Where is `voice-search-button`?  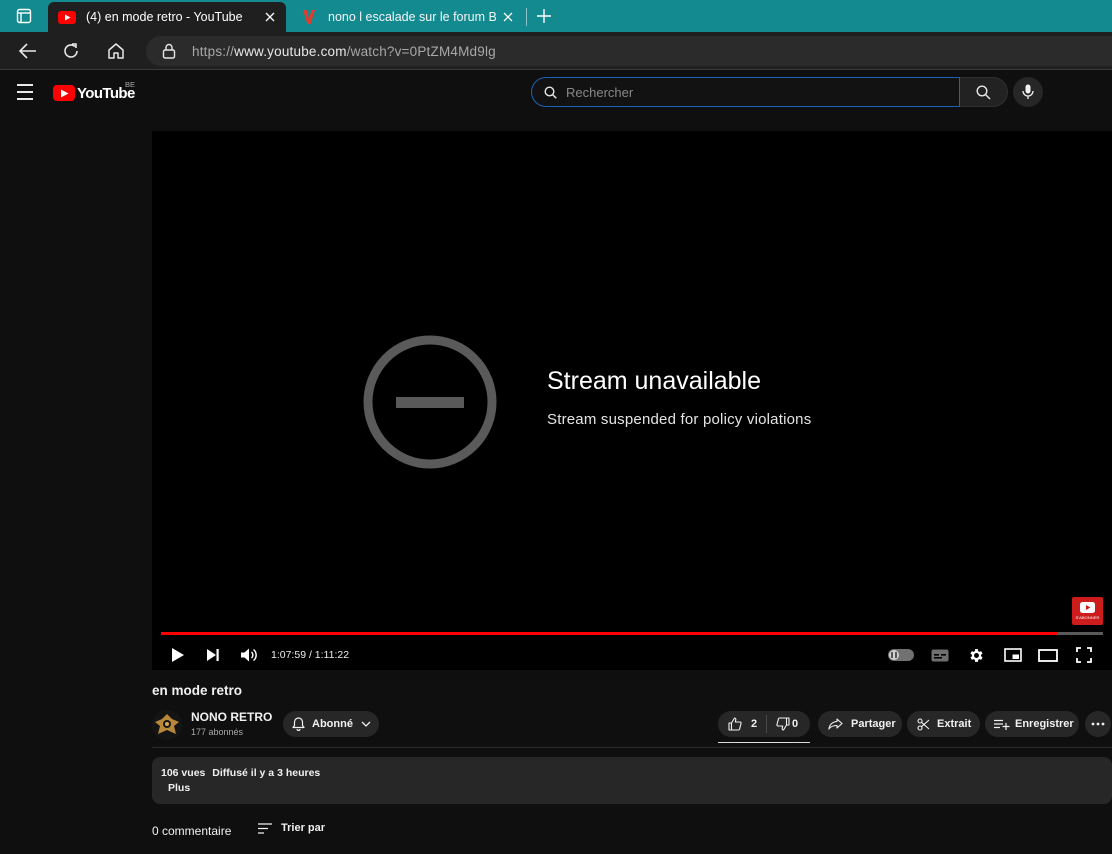 voice-search-button is located at coordinates (1028, 92).